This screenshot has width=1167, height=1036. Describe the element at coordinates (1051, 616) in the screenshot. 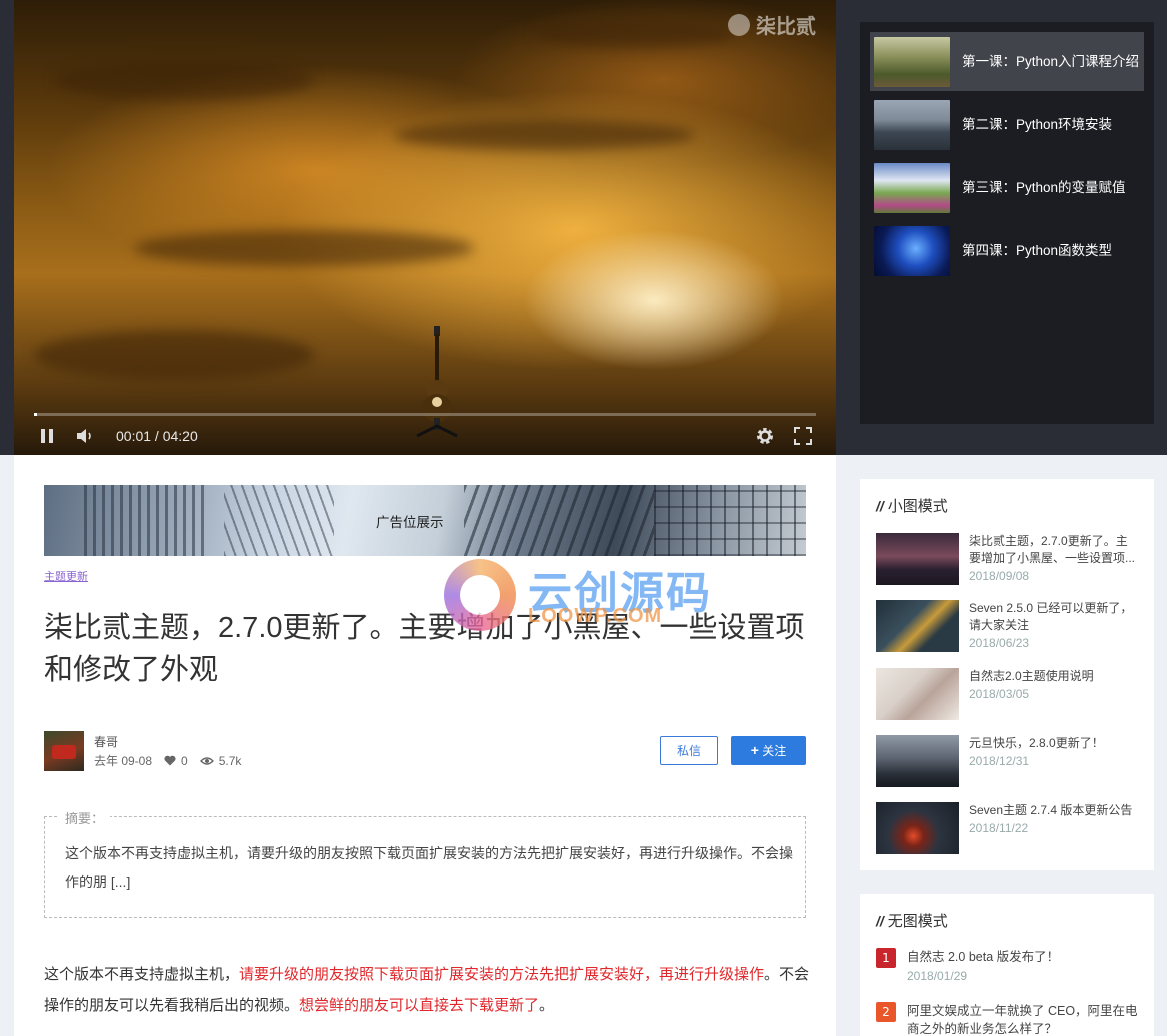

I see `post-title: Seven 2.5.0 已经可以更新了，请大家关注` at that location.